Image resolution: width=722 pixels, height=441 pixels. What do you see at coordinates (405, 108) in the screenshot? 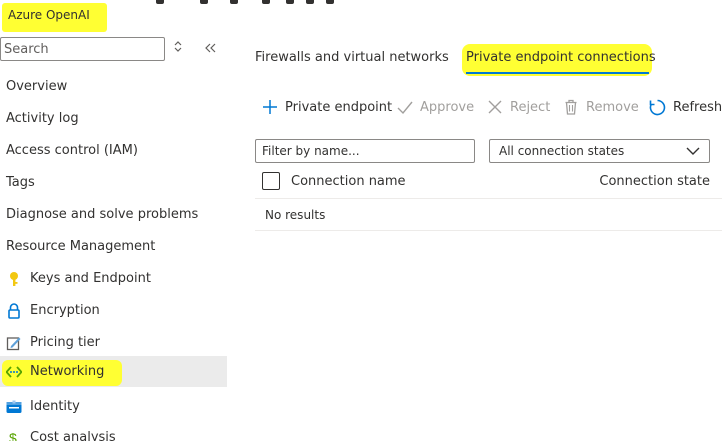
I see `checkmark-icon` at bounding box center [405, 108].